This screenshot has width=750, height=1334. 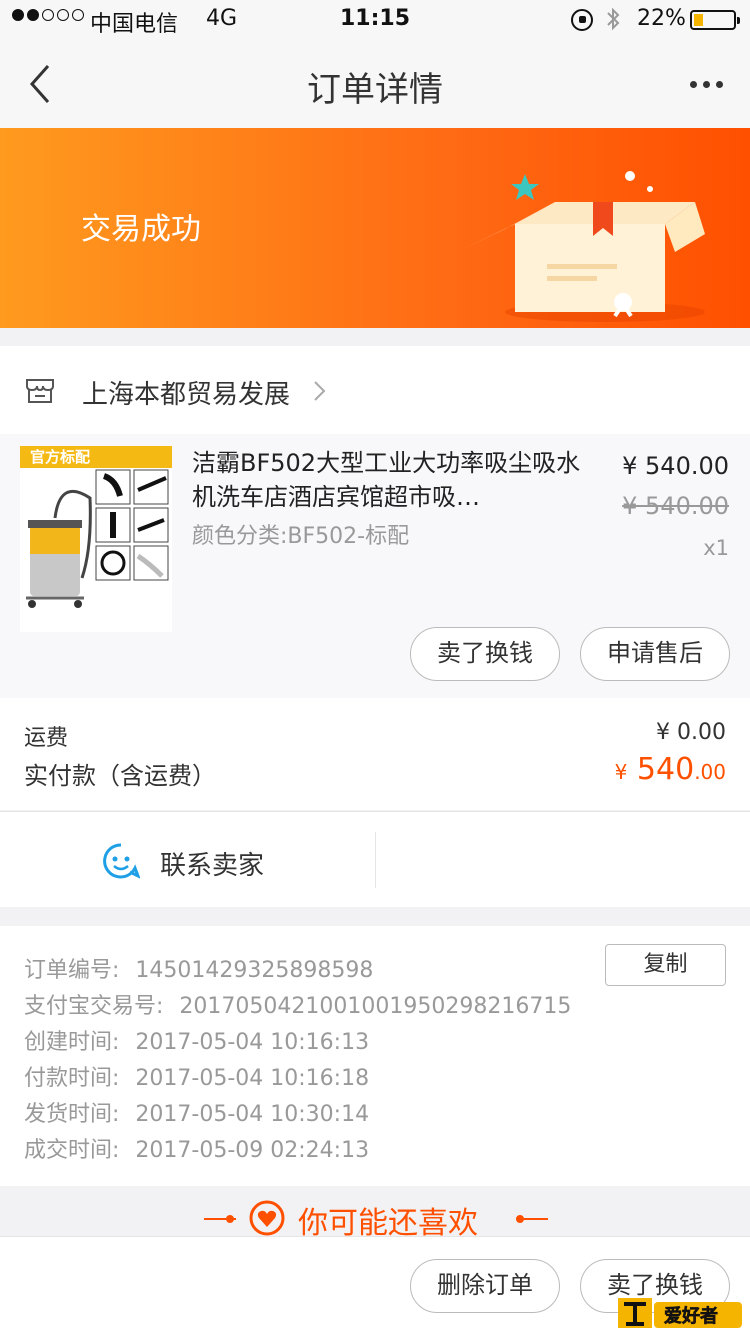 What do you see at coordinates (46, 738) in the screenshot?
I see `shipping-label: 运费` at bounding box center [46, 738].